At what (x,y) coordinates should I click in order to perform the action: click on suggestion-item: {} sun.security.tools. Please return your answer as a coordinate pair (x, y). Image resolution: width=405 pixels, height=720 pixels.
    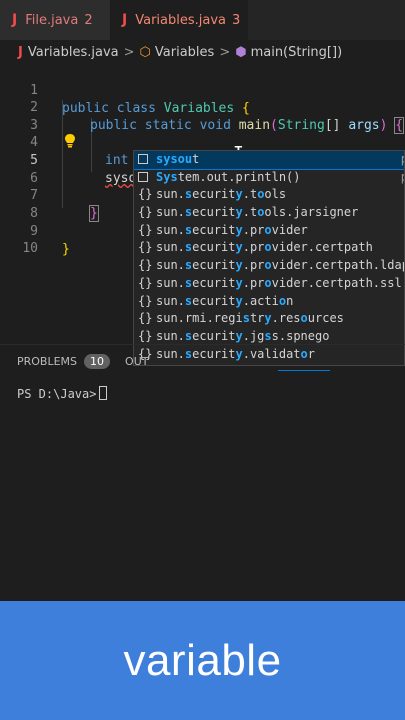
    Looking at the image, I should click on (269, 195).